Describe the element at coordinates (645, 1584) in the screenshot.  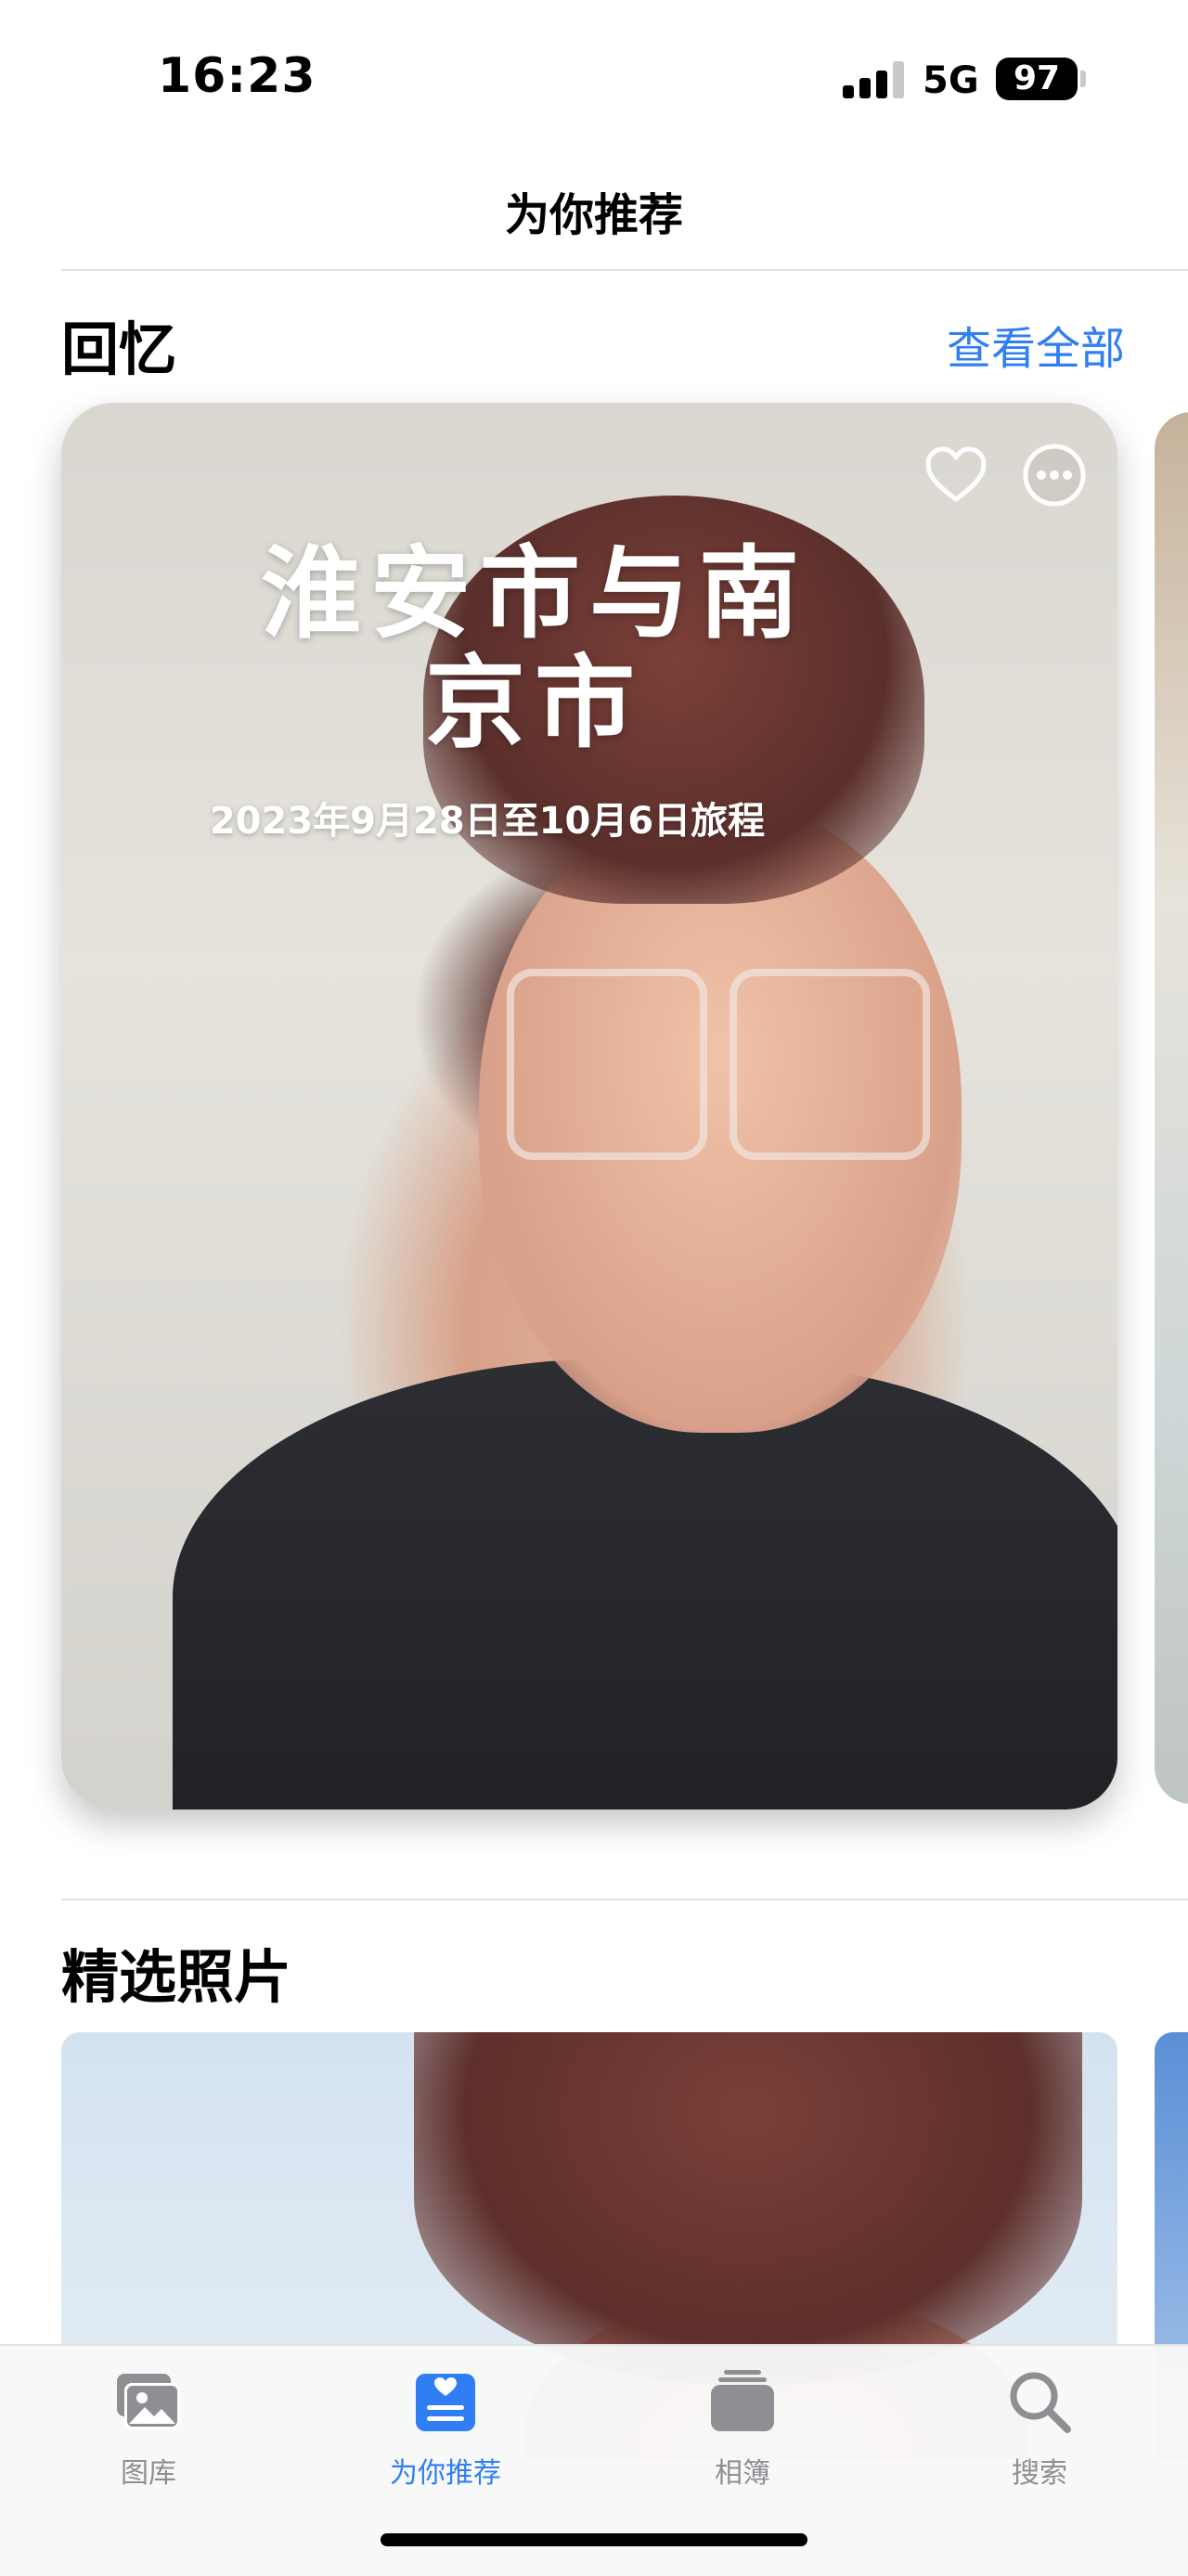
I see `photo-shirt` at that location.